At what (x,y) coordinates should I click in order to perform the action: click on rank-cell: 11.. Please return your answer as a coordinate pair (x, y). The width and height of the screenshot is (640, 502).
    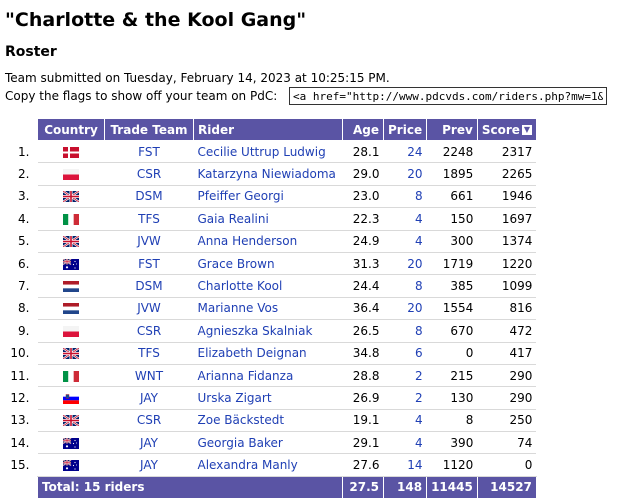
    Looking at the image, I should click on (20, 375).